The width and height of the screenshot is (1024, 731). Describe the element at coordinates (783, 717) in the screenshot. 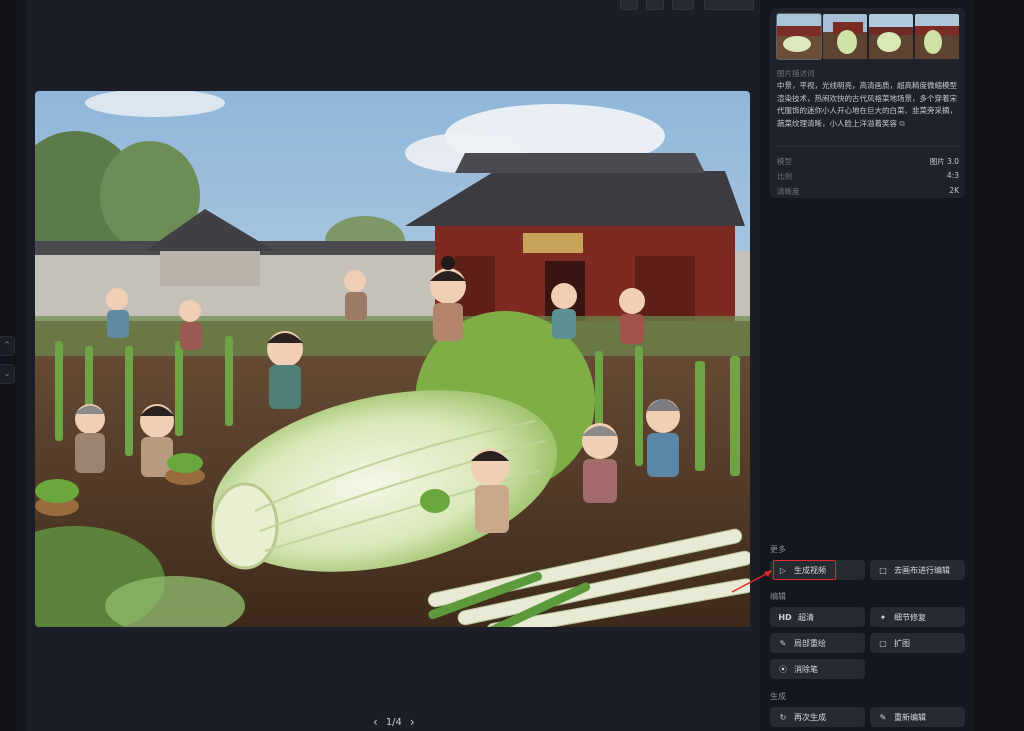

I see `refresh-icon: ↻` at that location.